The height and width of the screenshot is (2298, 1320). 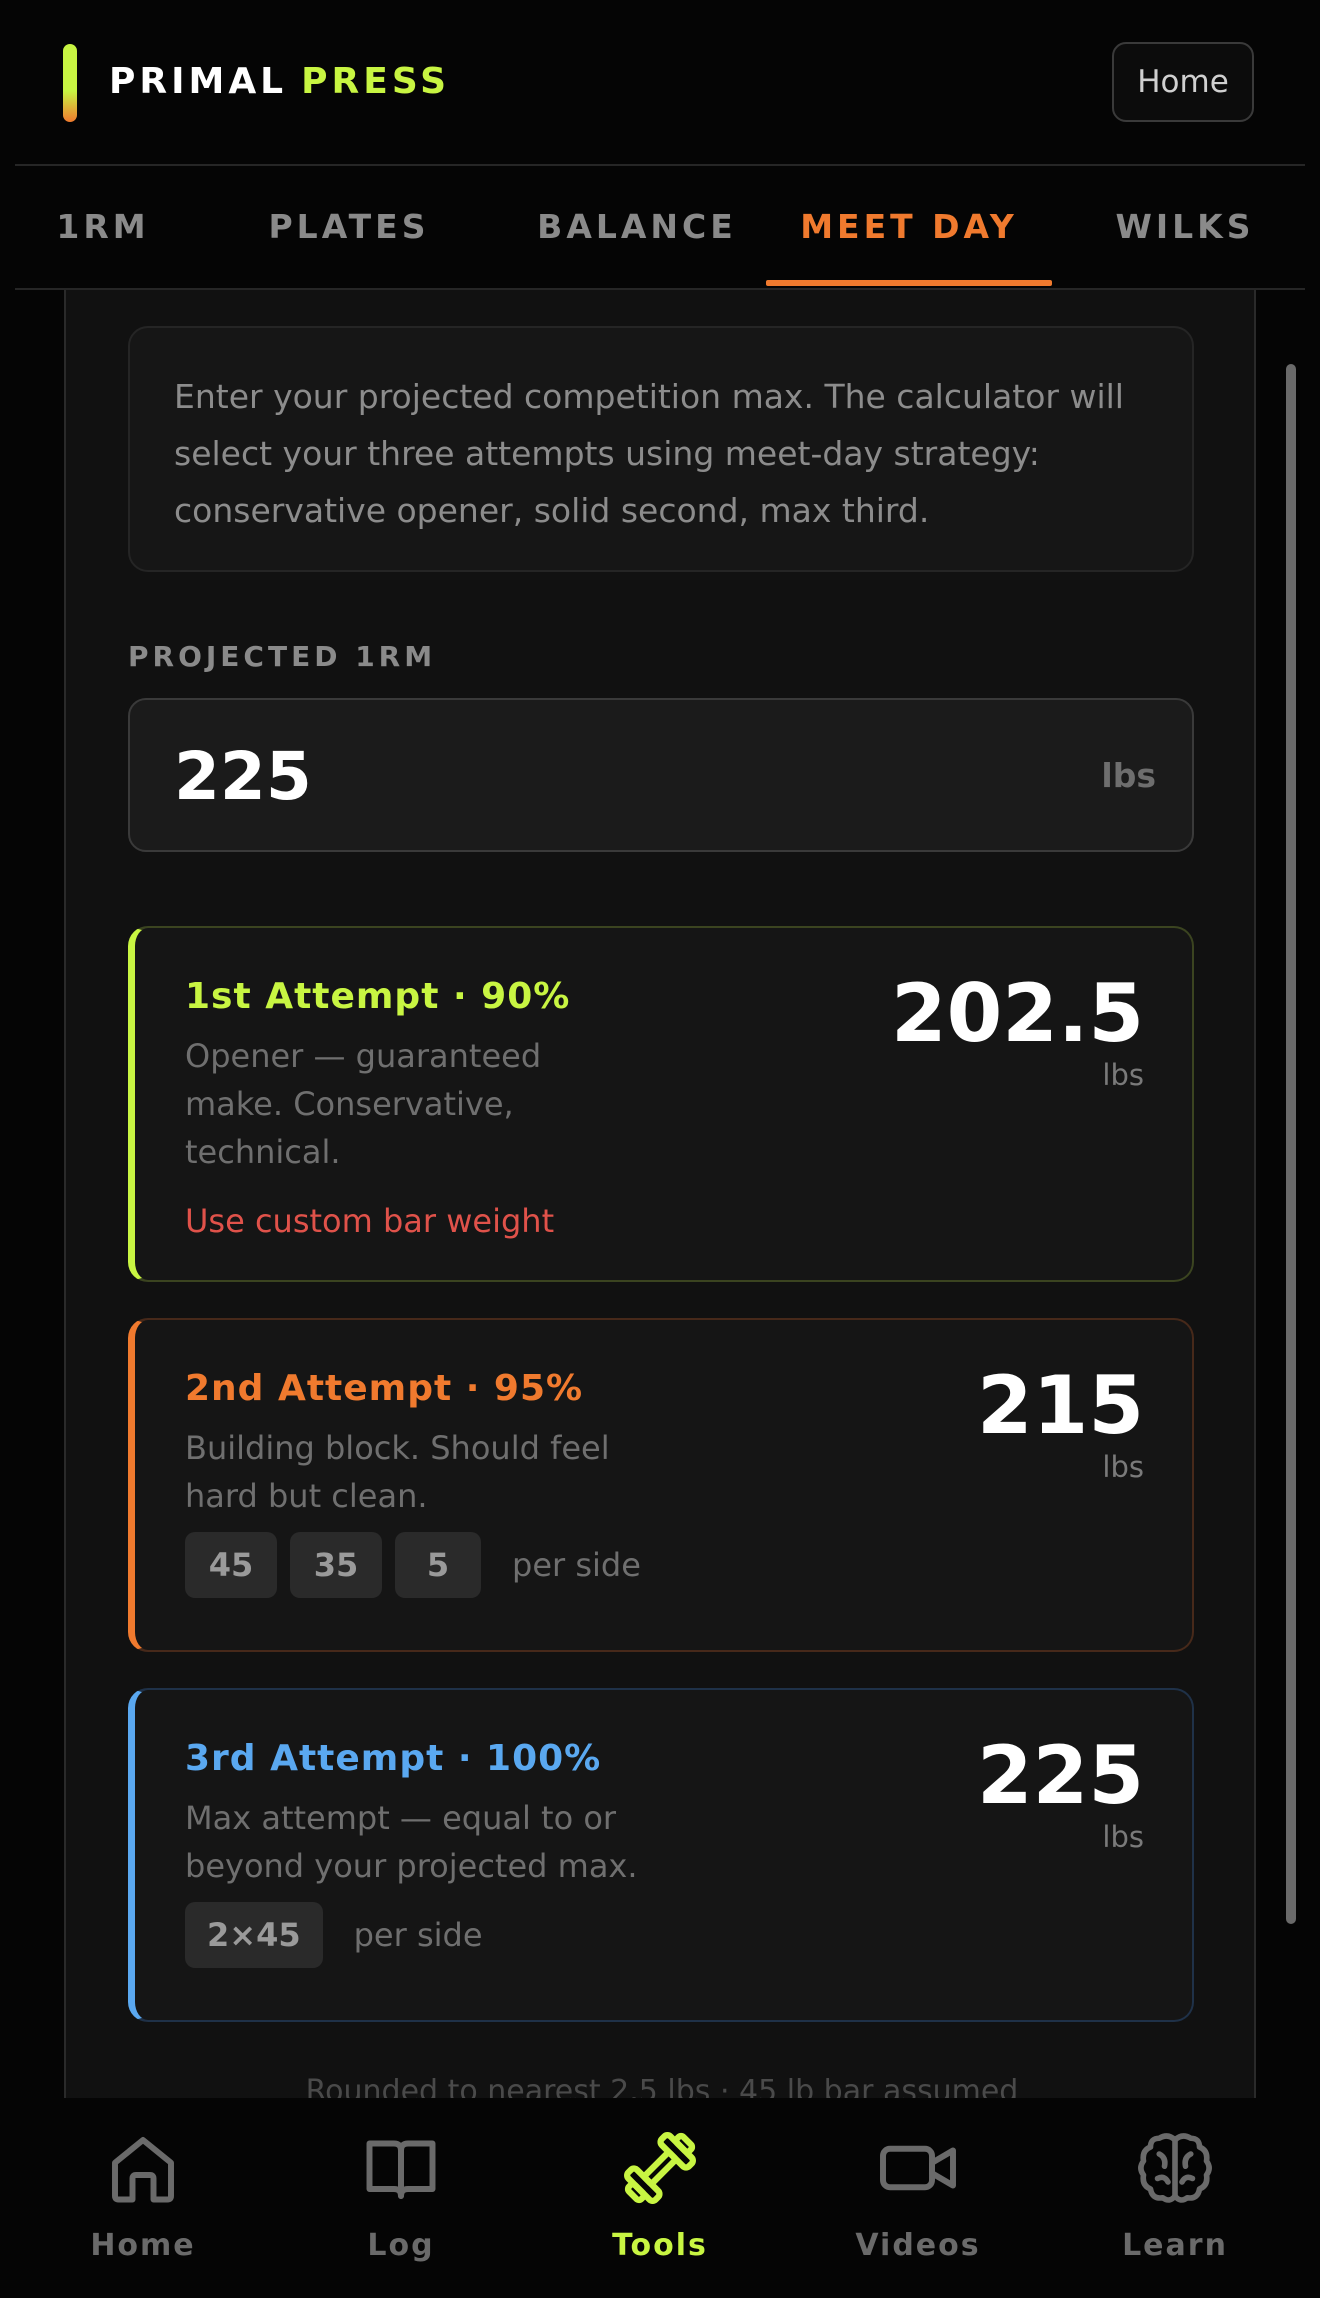 I want to click on brain-icon, so click(x=1175, y=2168).